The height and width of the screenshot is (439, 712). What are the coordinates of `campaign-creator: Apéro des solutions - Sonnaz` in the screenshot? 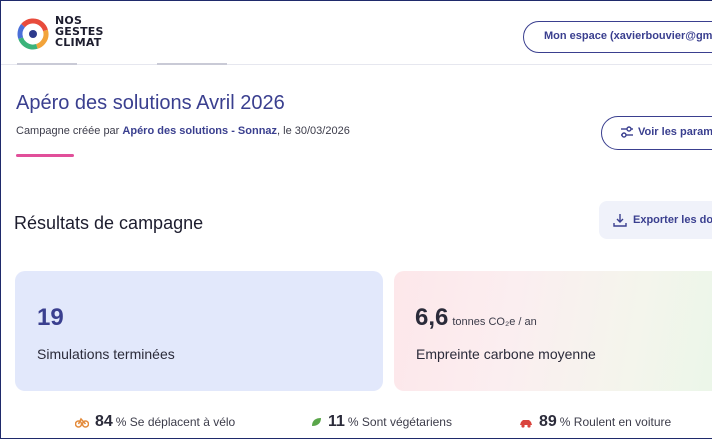 It's located at (200, 131).